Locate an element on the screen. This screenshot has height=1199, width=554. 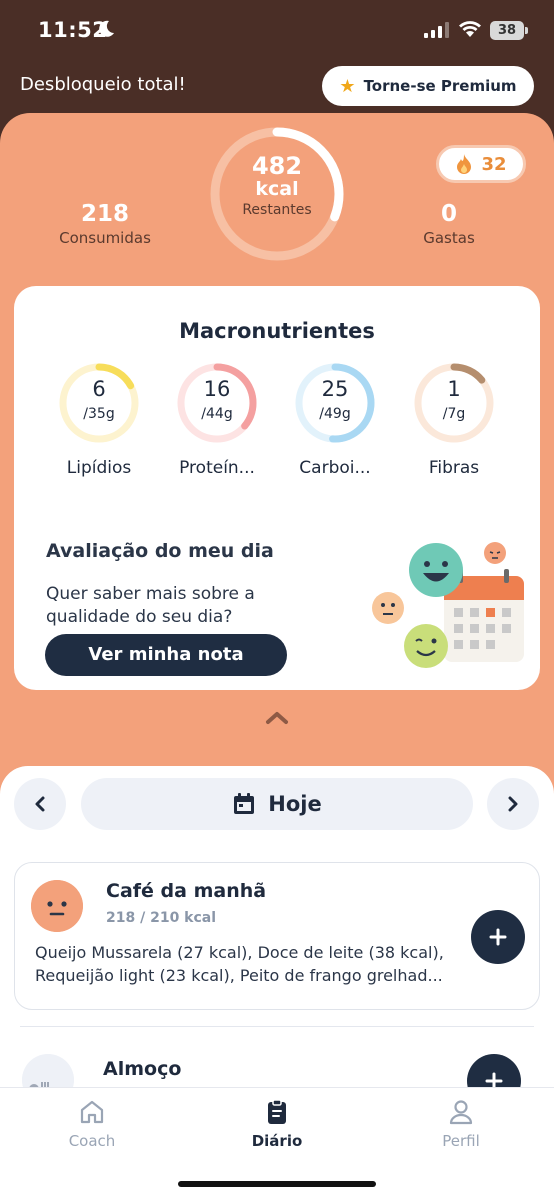
meal-kcal: 218 / 210 kcal is located at coordinates (161, 918).